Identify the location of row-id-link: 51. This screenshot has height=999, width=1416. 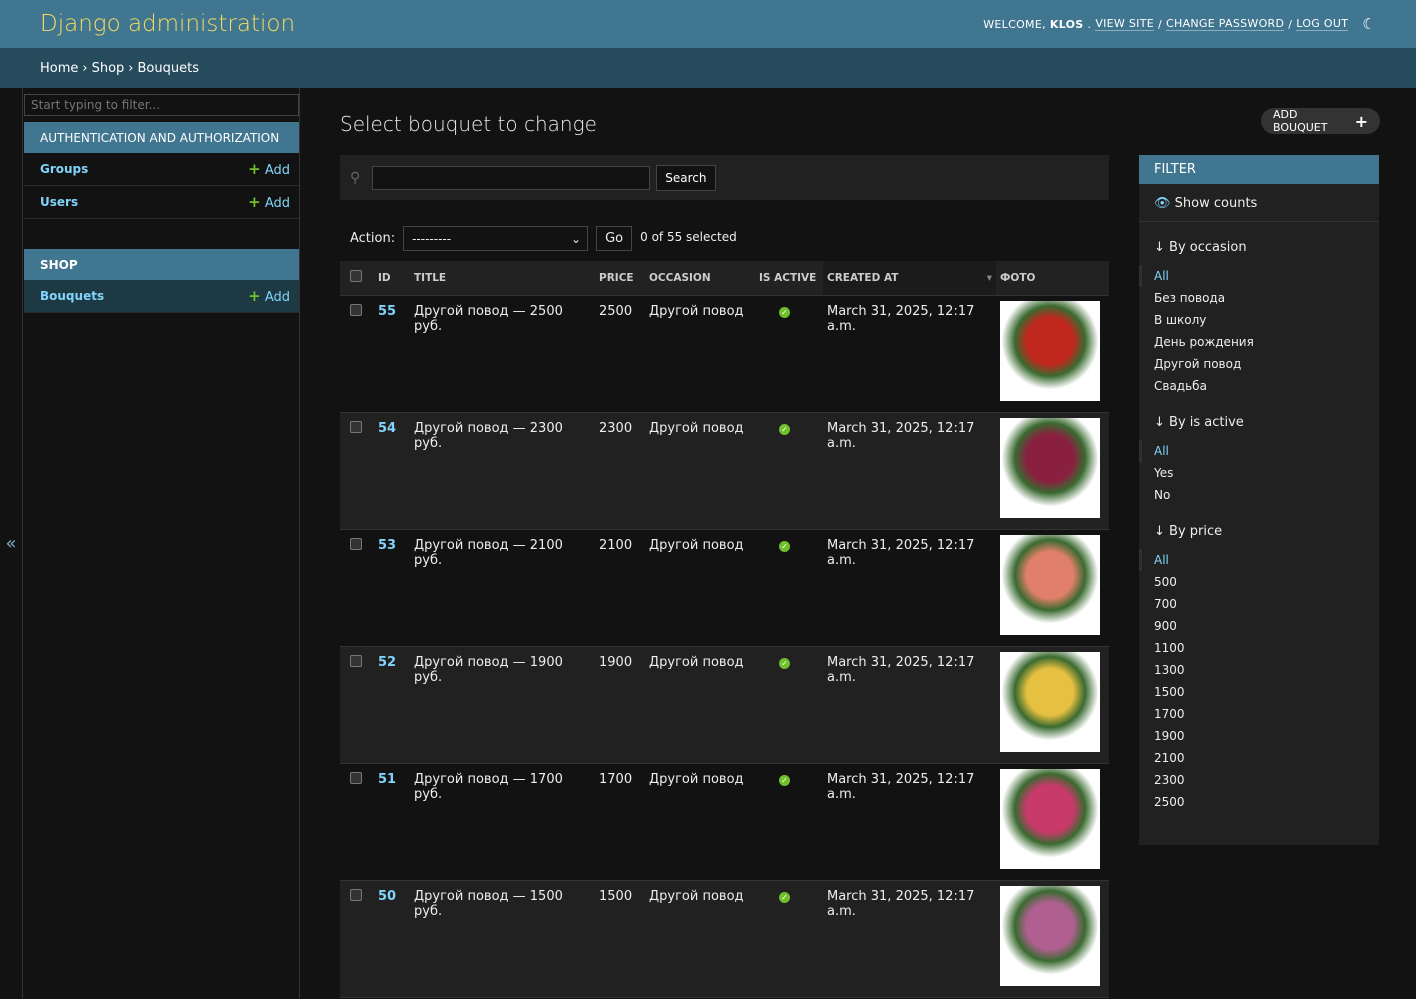
(387, 779).